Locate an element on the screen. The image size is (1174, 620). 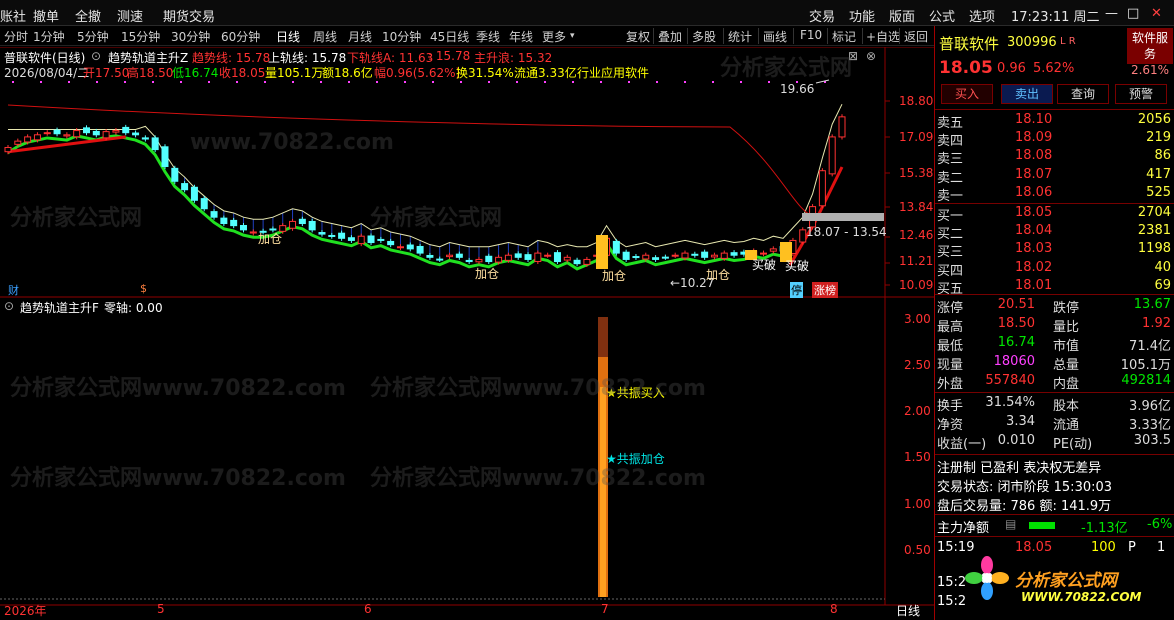
toolbar-f10: F10 is located at coordinates (811, 35).